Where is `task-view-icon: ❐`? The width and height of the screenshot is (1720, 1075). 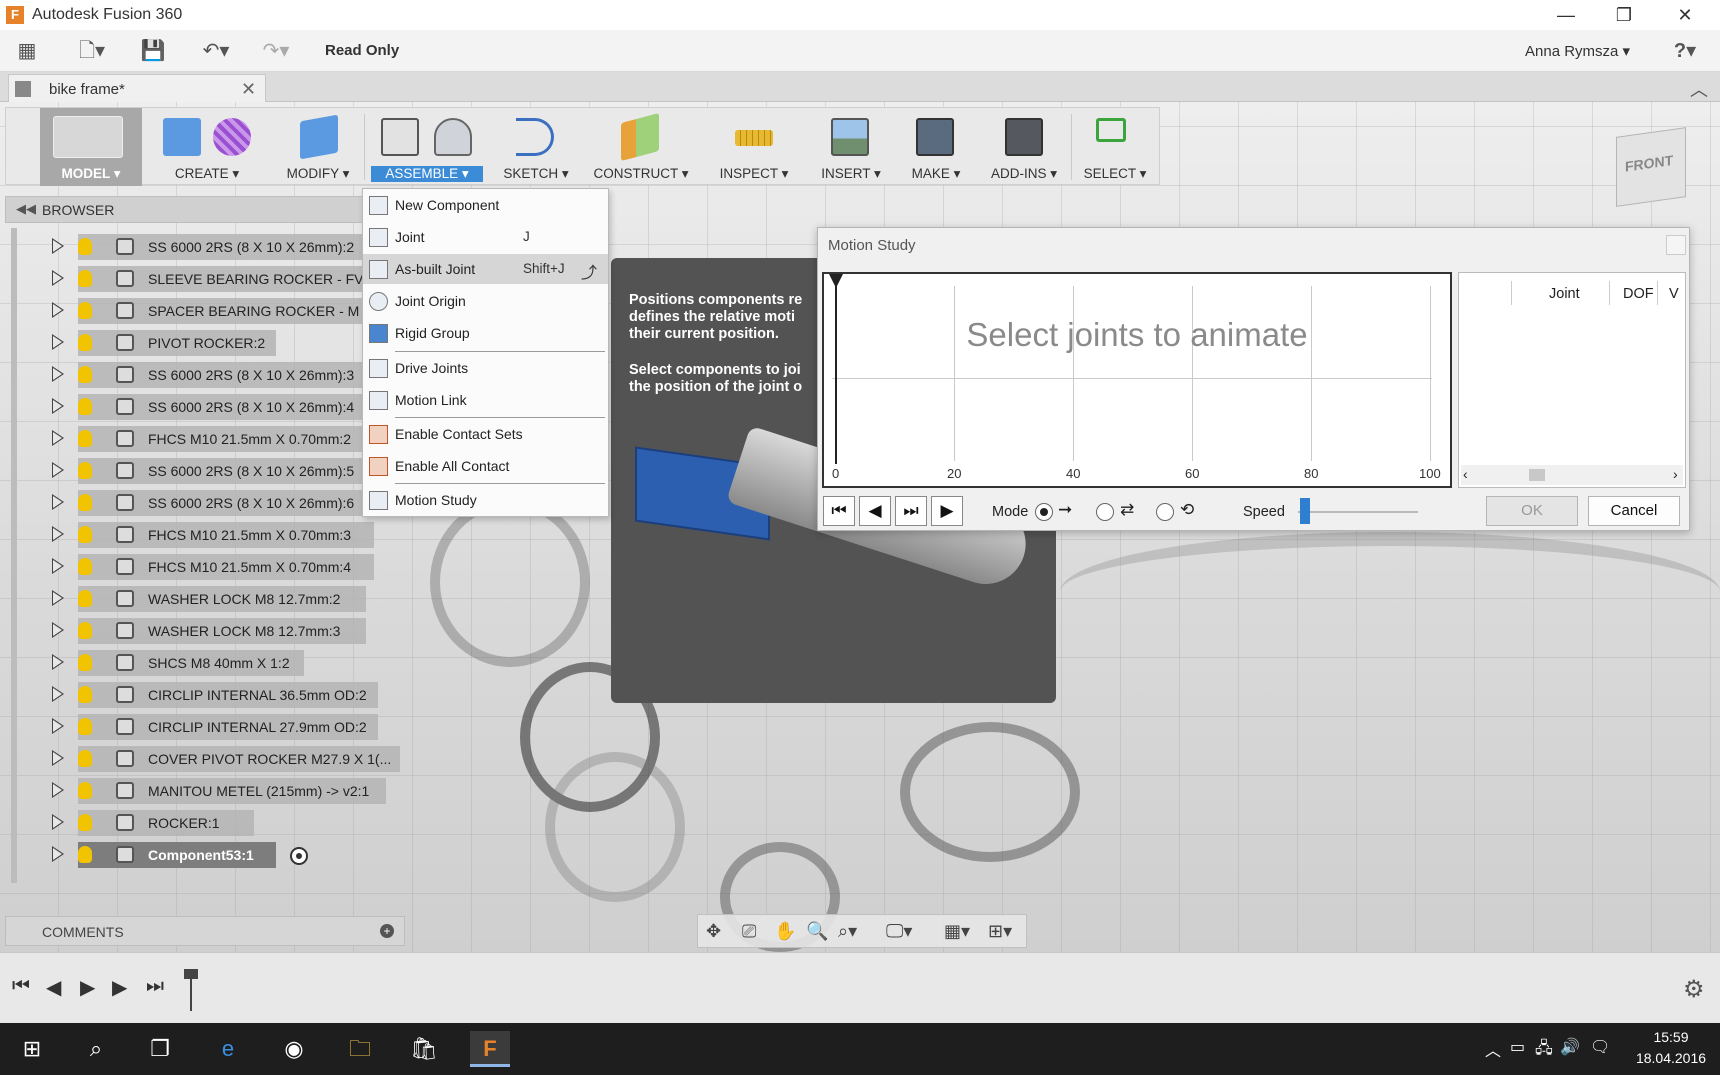
task-view-icon: ❐ is located at coordinates (160, 1049).